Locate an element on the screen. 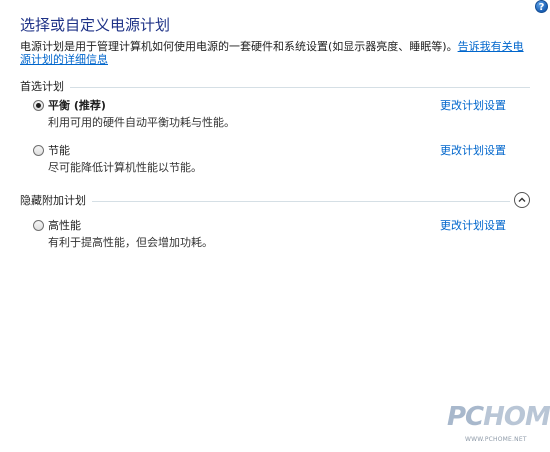 The image size is (550, 452). page-title: 选择或自定义电源计划 is located at coordinates (95, 25).